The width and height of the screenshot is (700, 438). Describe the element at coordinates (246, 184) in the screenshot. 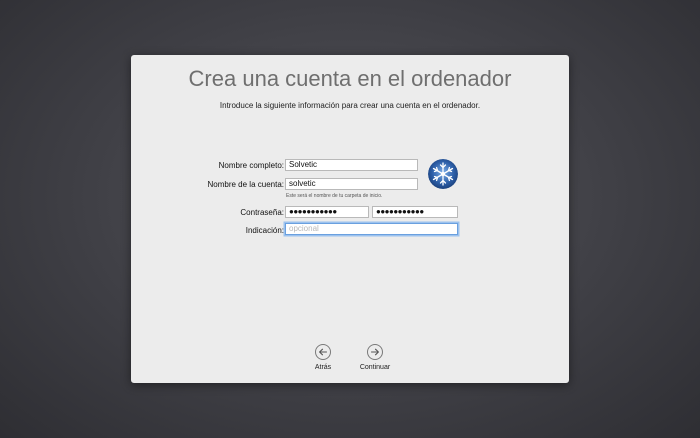

I see `account-name-label: Nombre de la cuenta:` at that location.